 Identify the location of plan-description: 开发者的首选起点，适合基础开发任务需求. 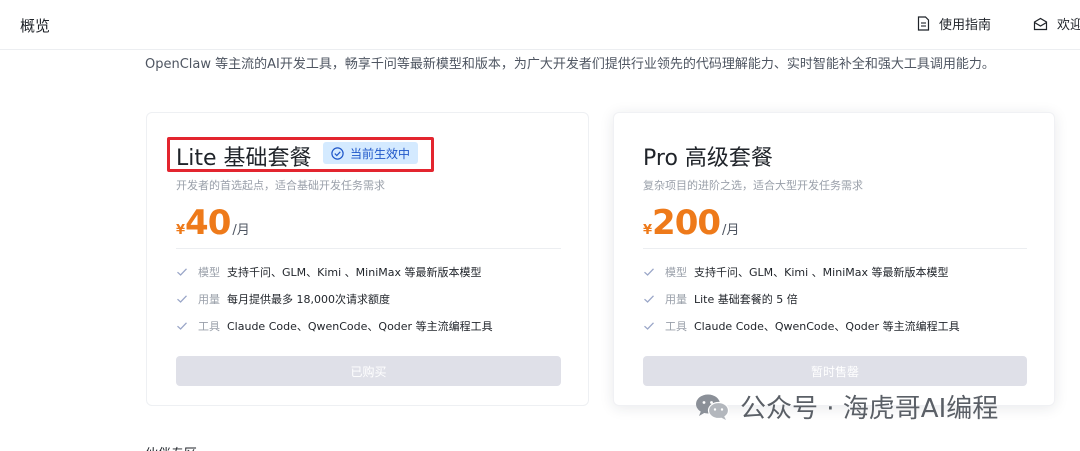
(280, 185).